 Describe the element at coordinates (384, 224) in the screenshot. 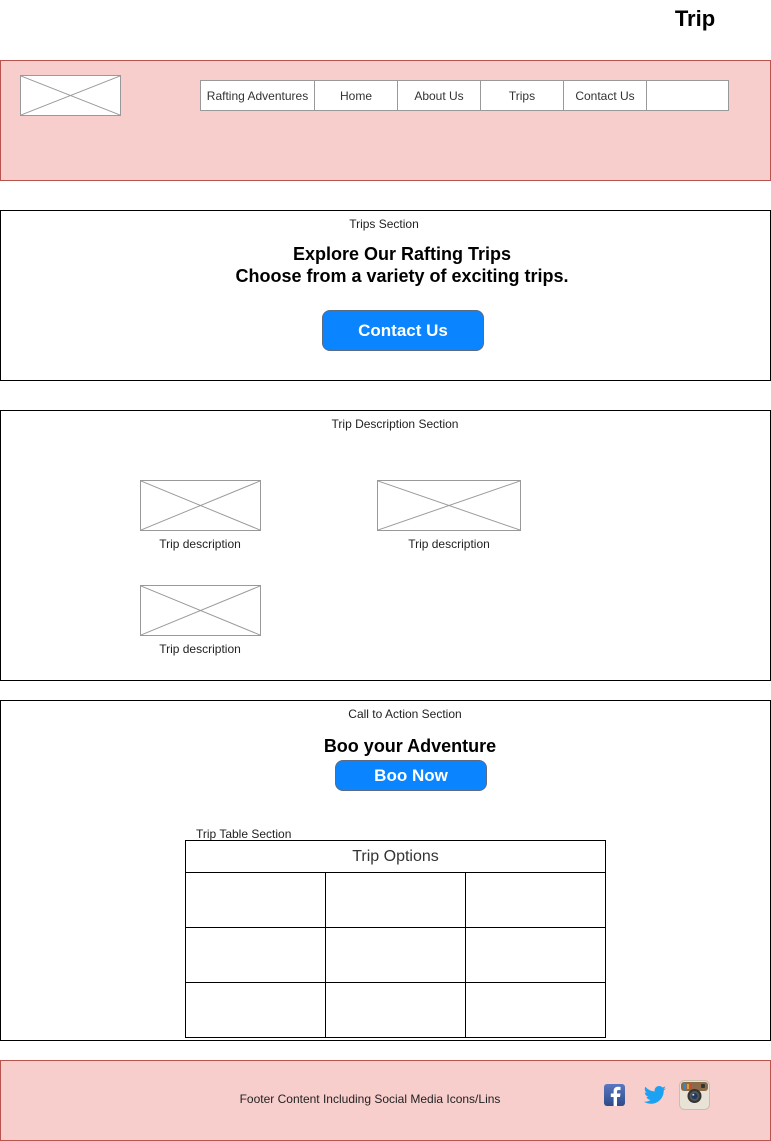

I see `trips-section-label: Trips Section` at that location.